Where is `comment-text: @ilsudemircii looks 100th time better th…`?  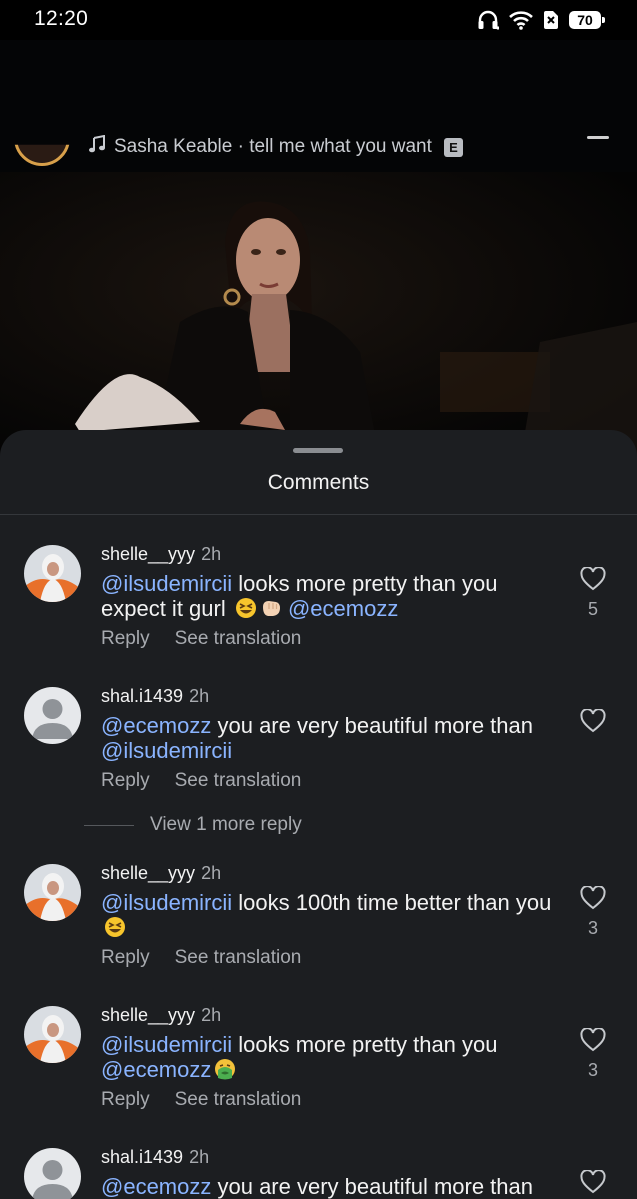
comment-text: @ilsudemircii looks 100th time better th… is located at coordinates (331, 915).